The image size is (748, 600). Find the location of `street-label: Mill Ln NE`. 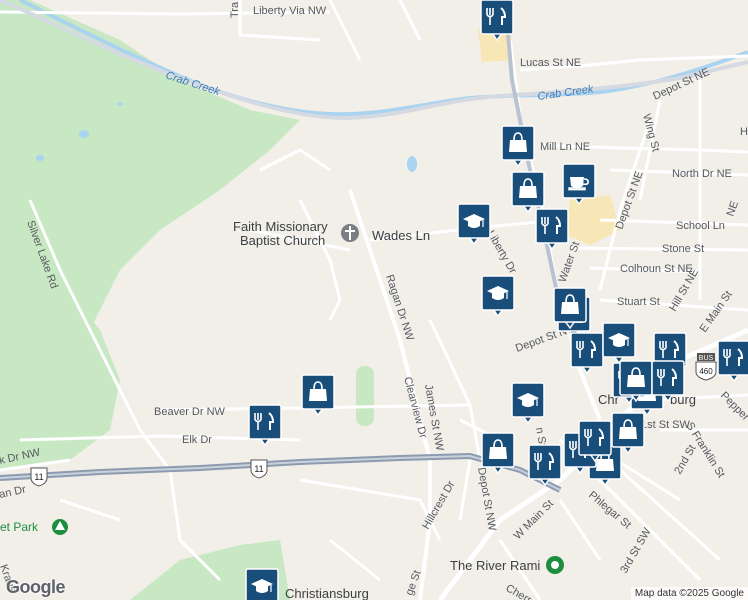

street-label: Mill Ln NE is located at coordinates (565, 147).